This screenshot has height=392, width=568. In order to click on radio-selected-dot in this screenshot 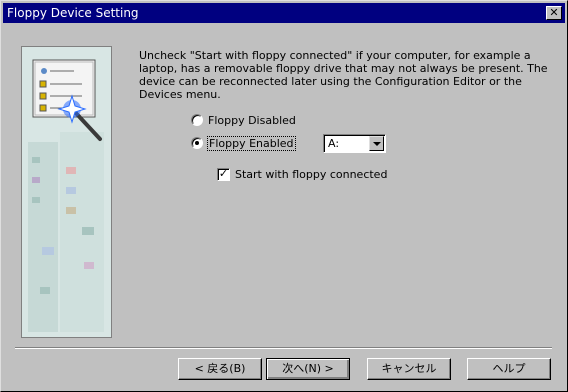, I will do `click(197, 143)`.